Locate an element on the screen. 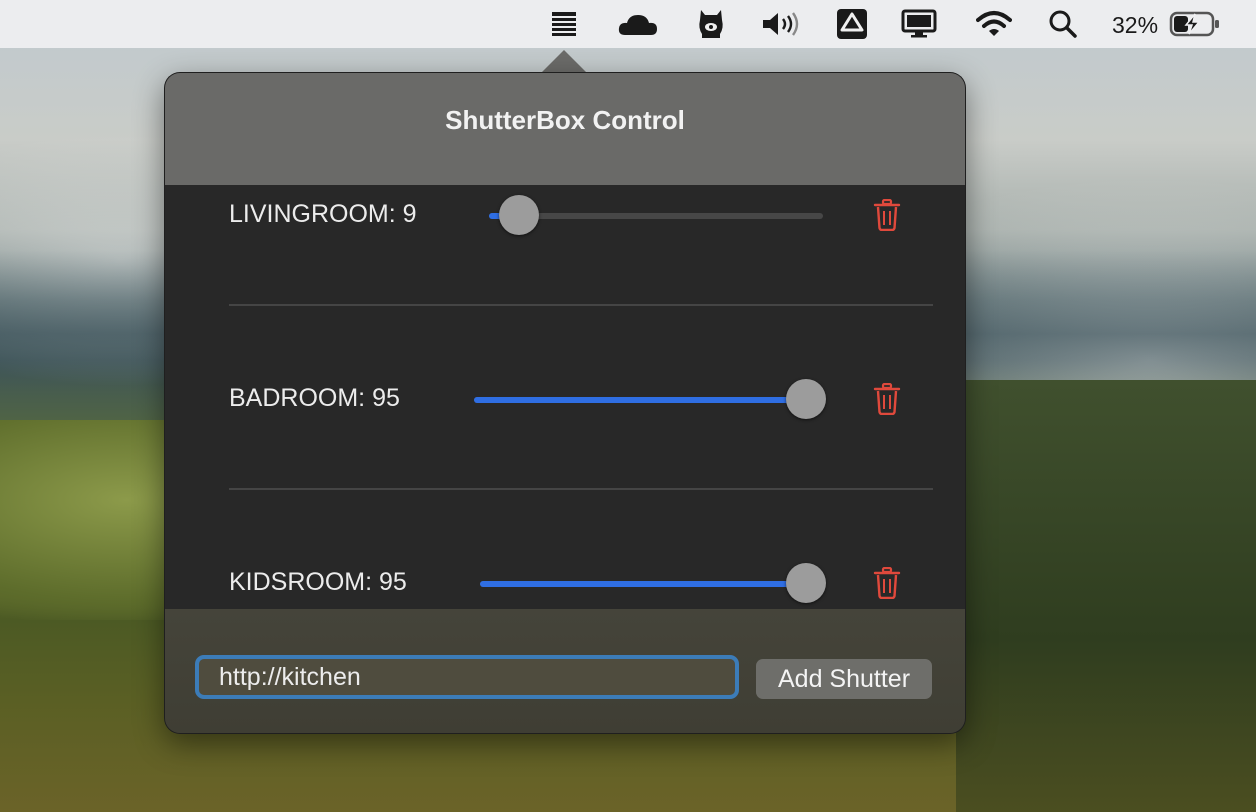  popover-footer: Add Shutter is located at coordinates (565, 671).